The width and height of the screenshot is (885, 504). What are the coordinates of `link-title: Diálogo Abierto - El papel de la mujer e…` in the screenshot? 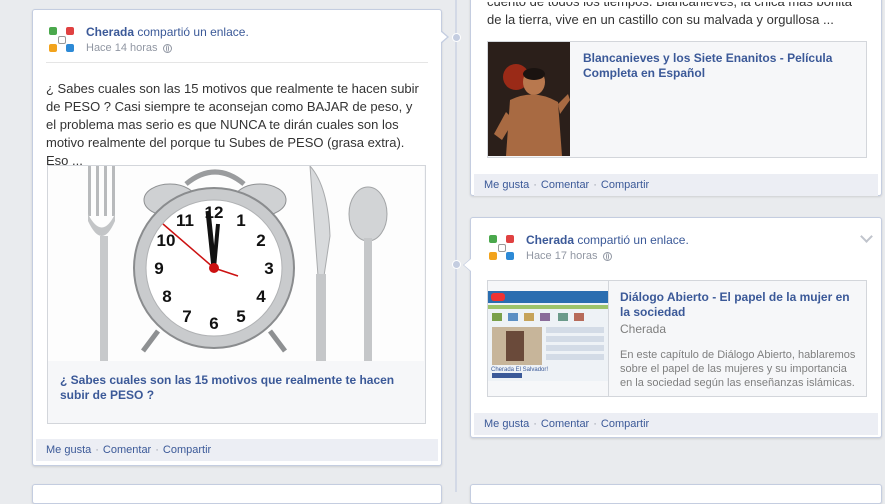 It's located at (739, 305).